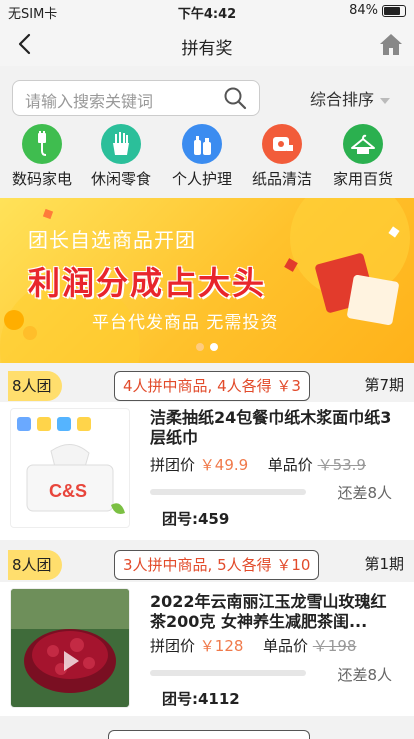 The height and width of the screenshot is (739, 414). Describe the element at coordinates (394, 10) in the screenshot. I see `battery-icon` at that location.